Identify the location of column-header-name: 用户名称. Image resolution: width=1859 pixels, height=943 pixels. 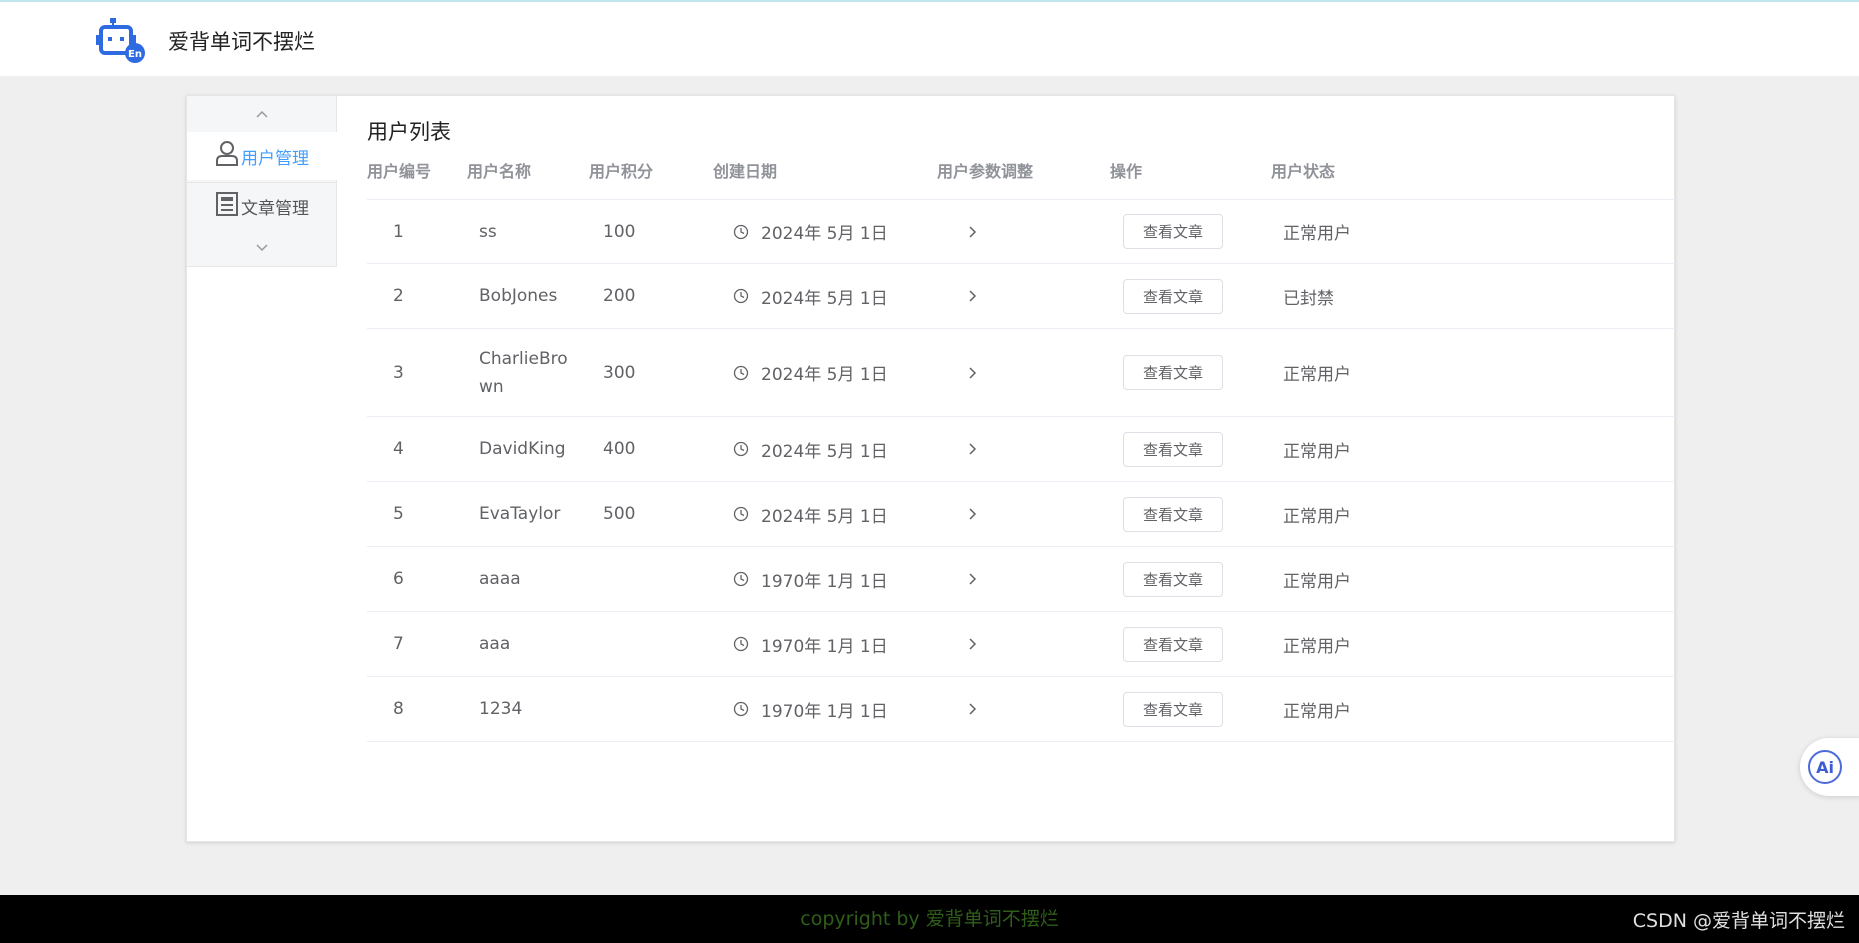
(499, 171).